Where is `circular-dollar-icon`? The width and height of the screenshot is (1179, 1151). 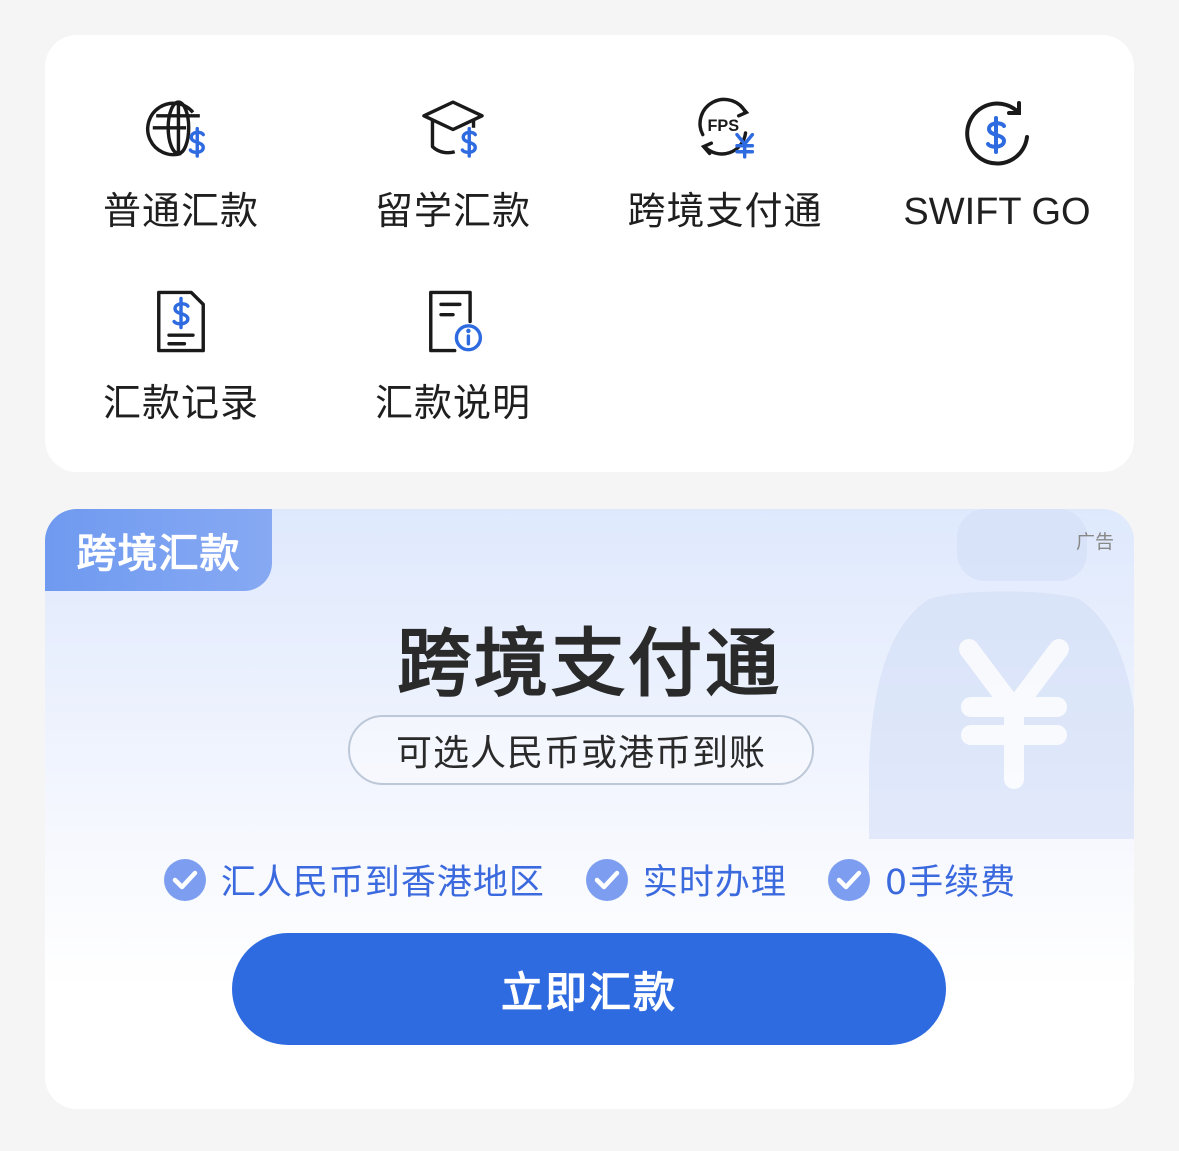
circular-dollar-icon is located at coordinates (997, 133).